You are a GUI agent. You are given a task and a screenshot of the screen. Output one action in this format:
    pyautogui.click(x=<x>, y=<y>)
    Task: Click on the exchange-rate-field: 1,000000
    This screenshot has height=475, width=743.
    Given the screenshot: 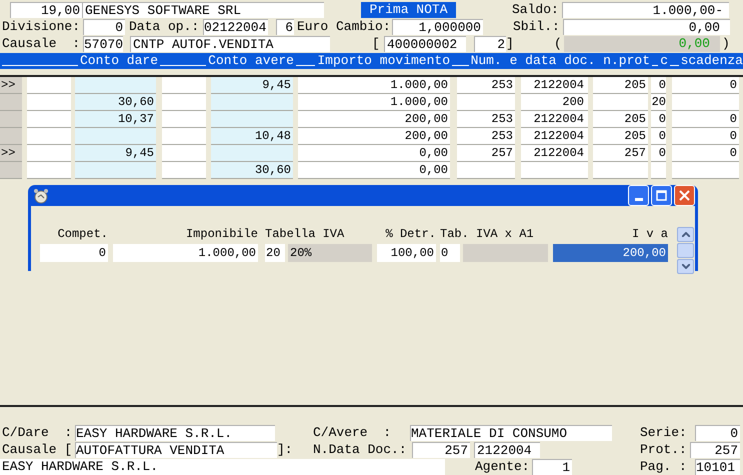 What is the action you would take?
    pyautogui.click(x=437, y=27)
    